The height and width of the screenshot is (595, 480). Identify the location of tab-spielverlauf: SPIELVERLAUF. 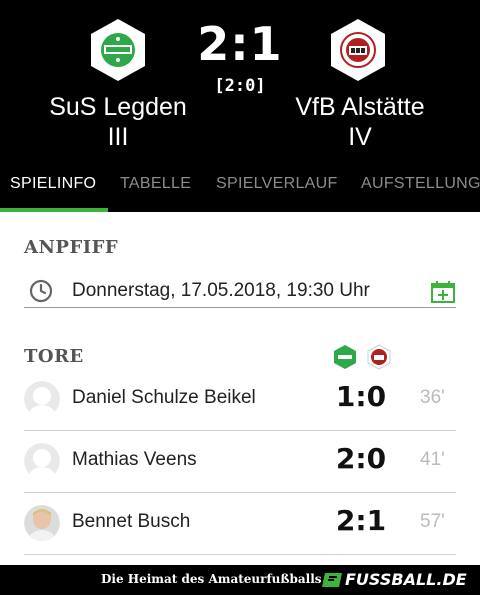
(277, 184).